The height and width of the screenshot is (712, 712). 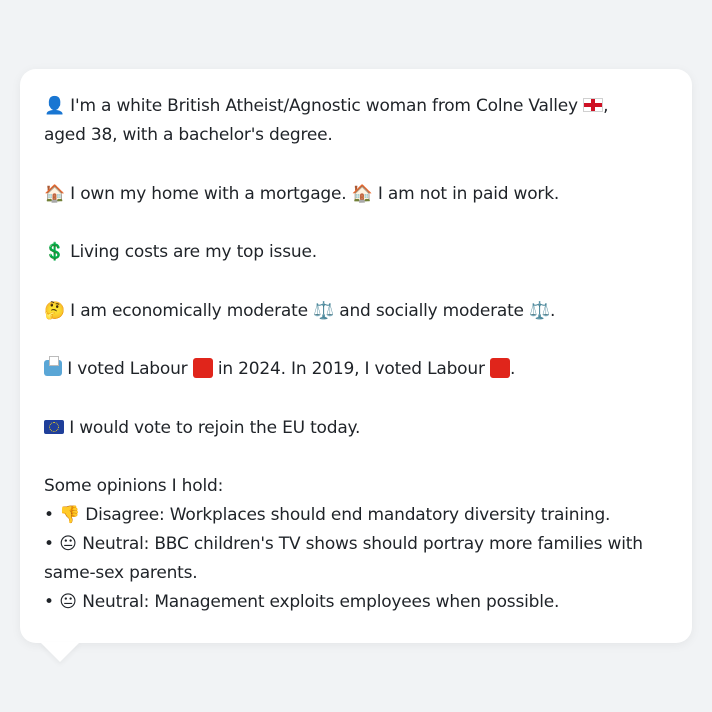 What do you see at coordinates (351, 369) in the screenshot?
I see `vote-text-b: in 2024. In 2019, I voted Labour` at bounding box center [351, 369].